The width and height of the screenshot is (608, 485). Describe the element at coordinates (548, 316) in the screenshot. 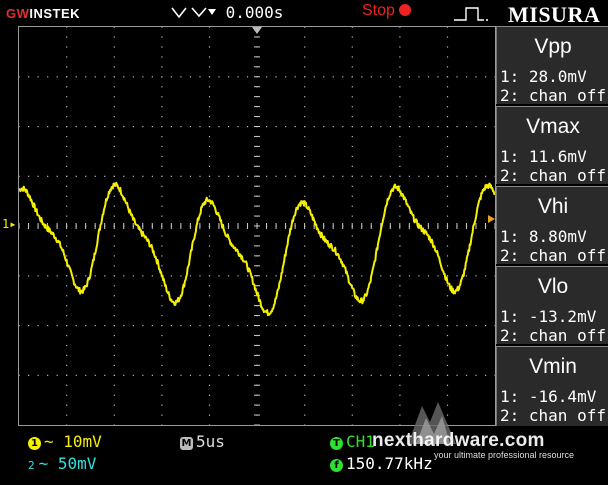

I see `measure-ch1-value: 1: -13.2mV` at that location.